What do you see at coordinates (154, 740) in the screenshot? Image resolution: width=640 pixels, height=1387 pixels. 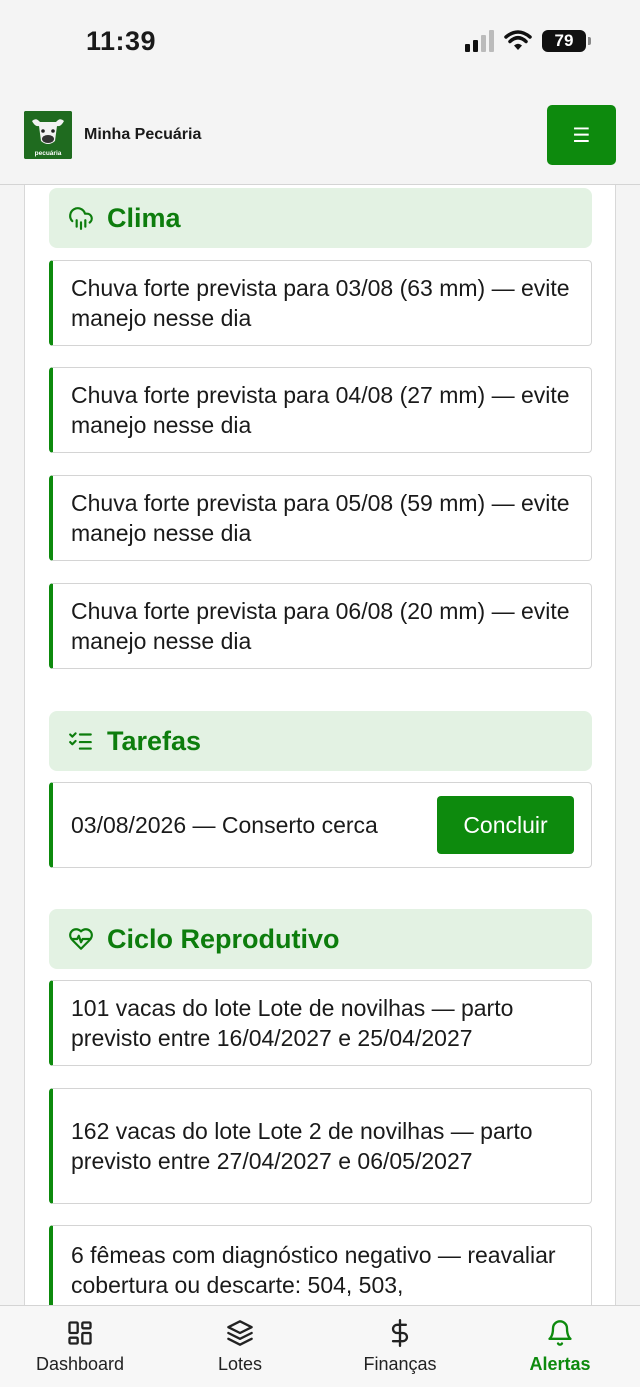 I see `section-title: Tarefas` at bounding box center [154, 740].